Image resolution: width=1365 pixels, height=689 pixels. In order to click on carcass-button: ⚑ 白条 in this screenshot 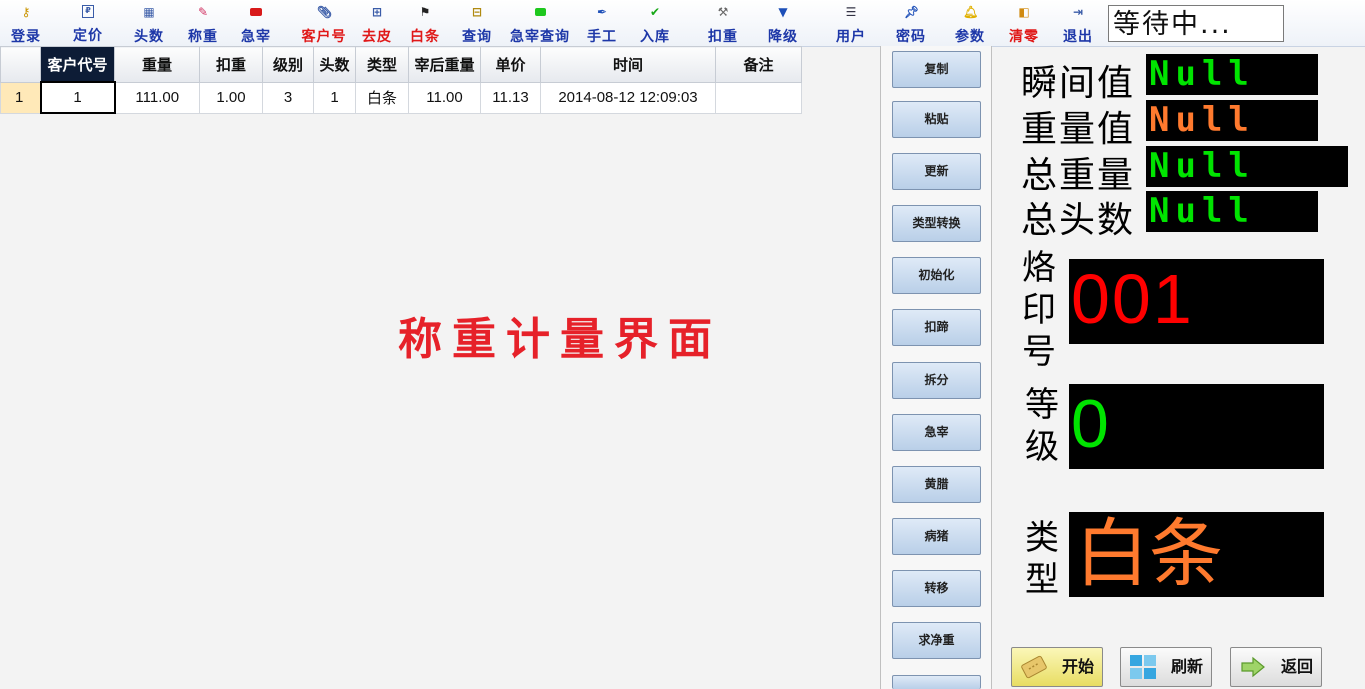, I will do `click(425, 23)`.